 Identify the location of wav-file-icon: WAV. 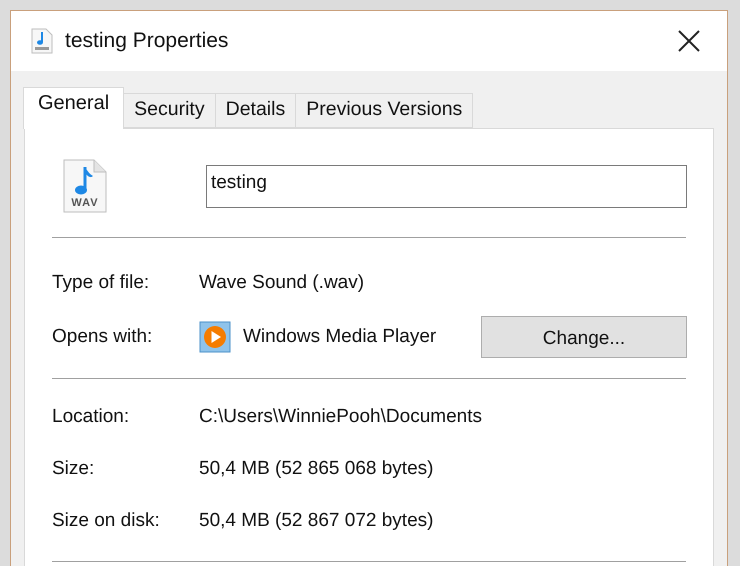
(85, 186).